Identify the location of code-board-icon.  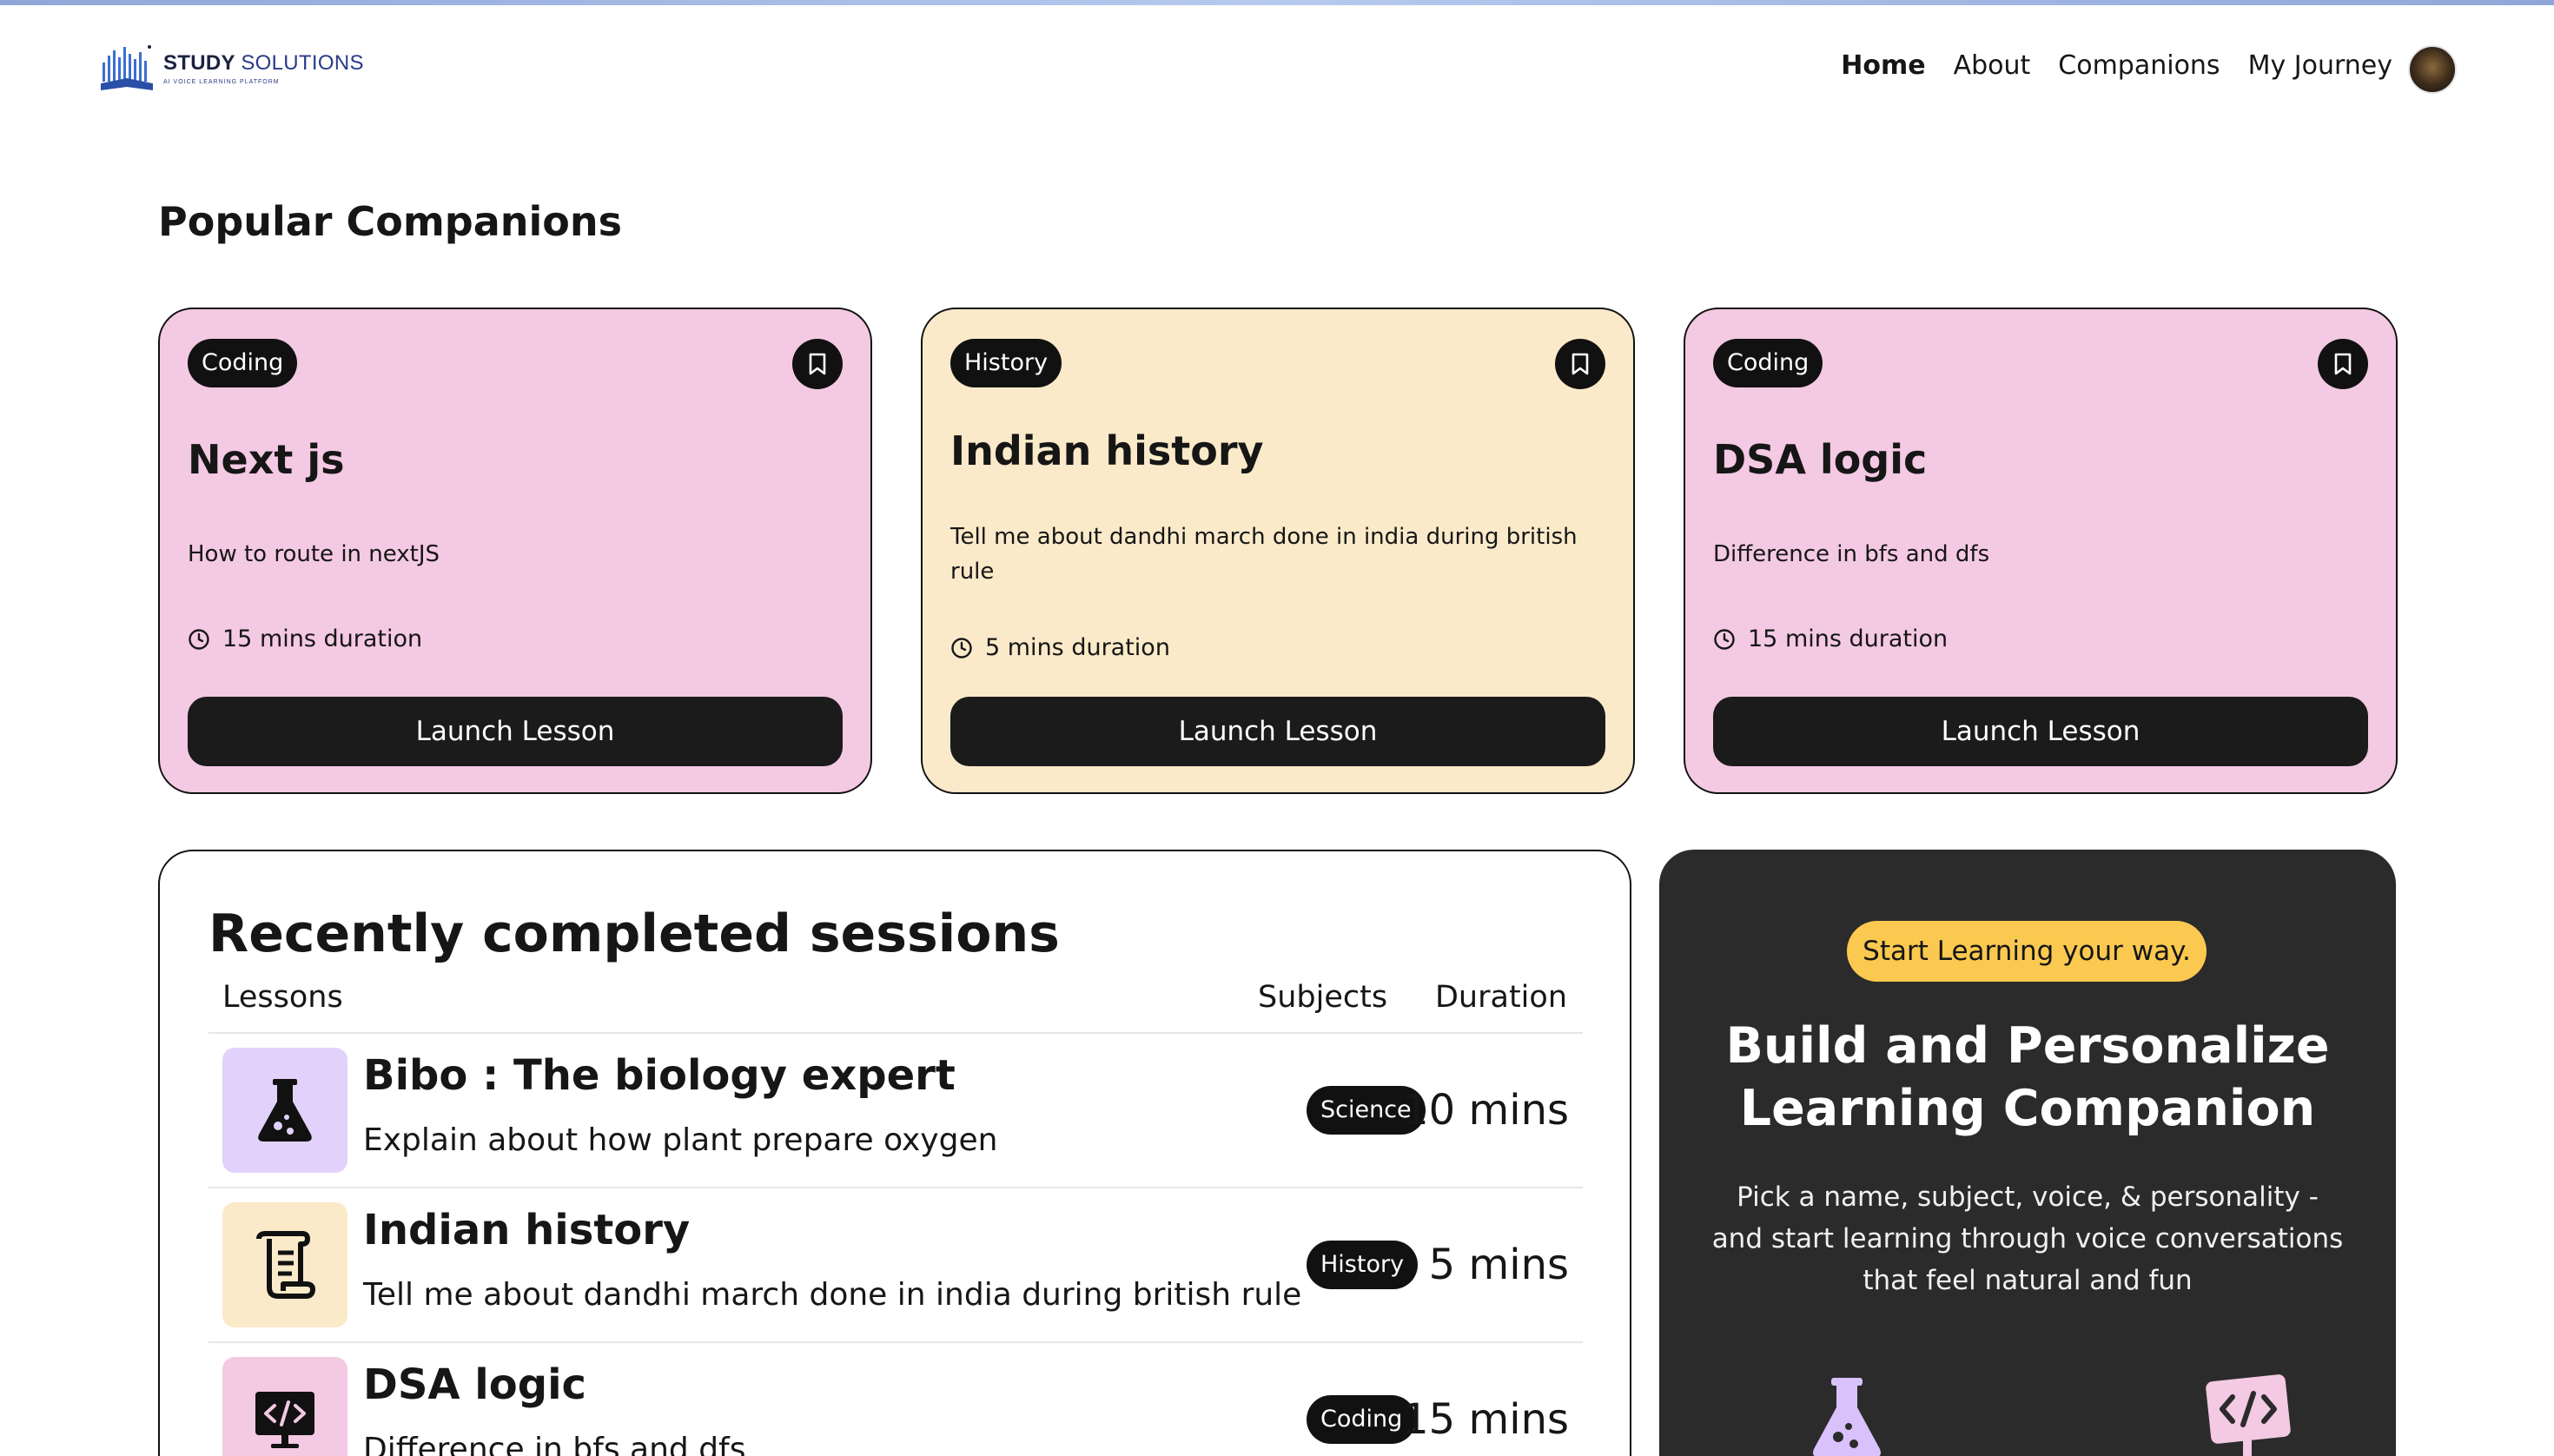
(2248, 1415).